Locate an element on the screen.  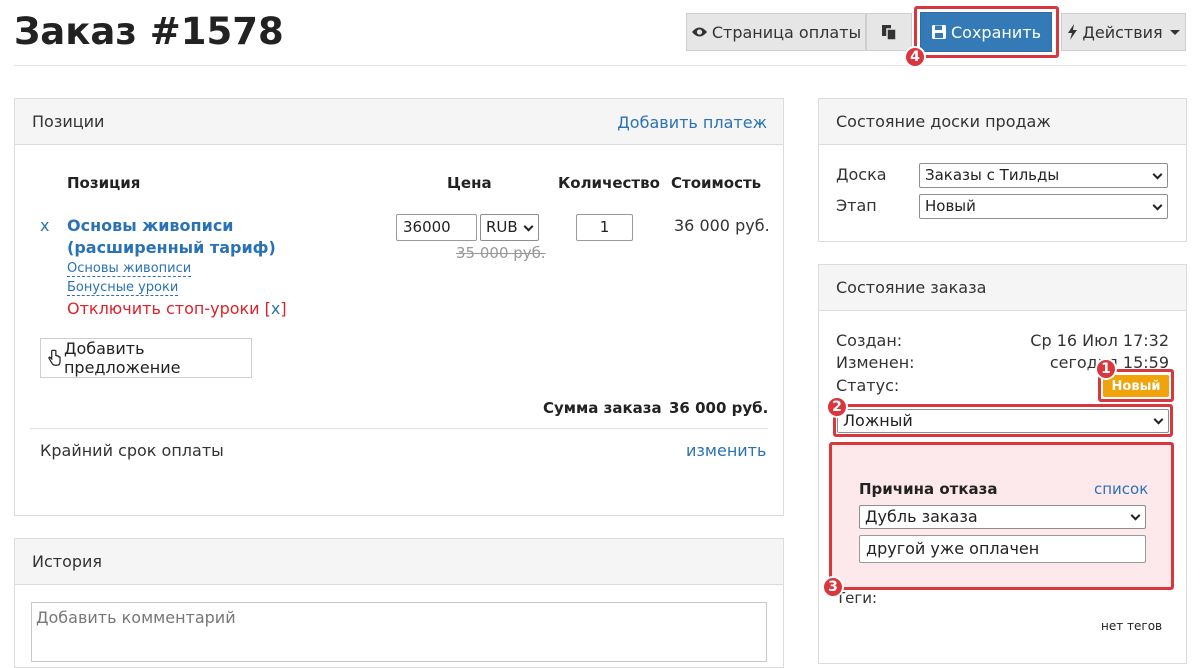
column-header-quantity: Количество is located at coordinates (609, 183).